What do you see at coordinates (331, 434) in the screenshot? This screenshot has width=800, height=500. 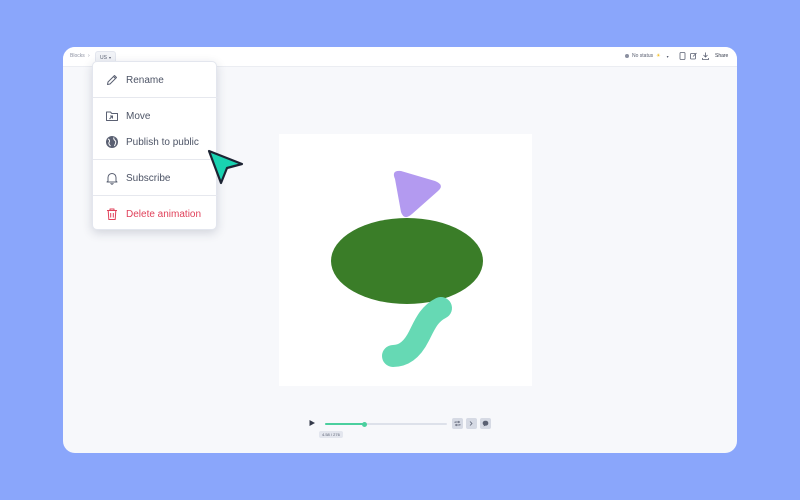 I see `frame-counter: 4.58 / 276` at bounding box center [331, 434].